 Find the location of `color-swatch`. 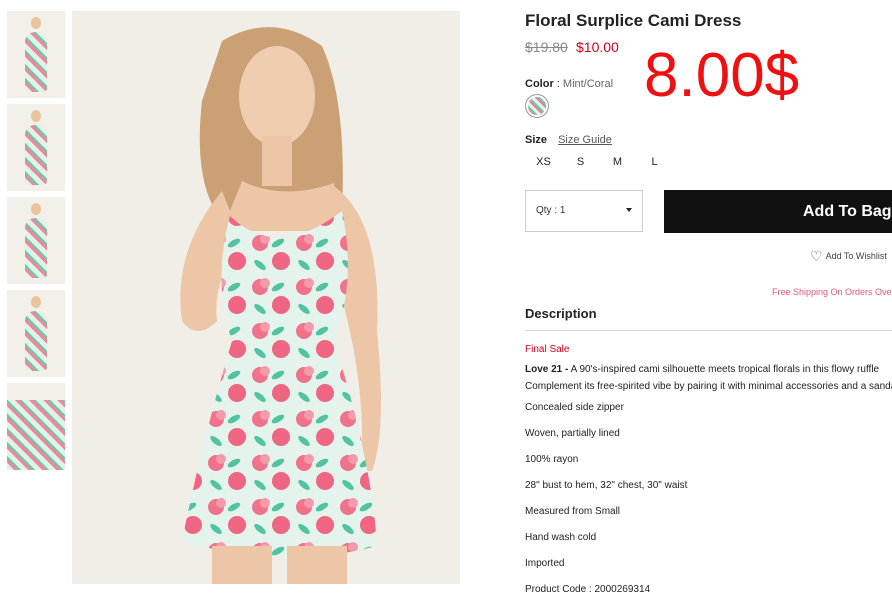

color-swatch is located at coordinates (537, 106).